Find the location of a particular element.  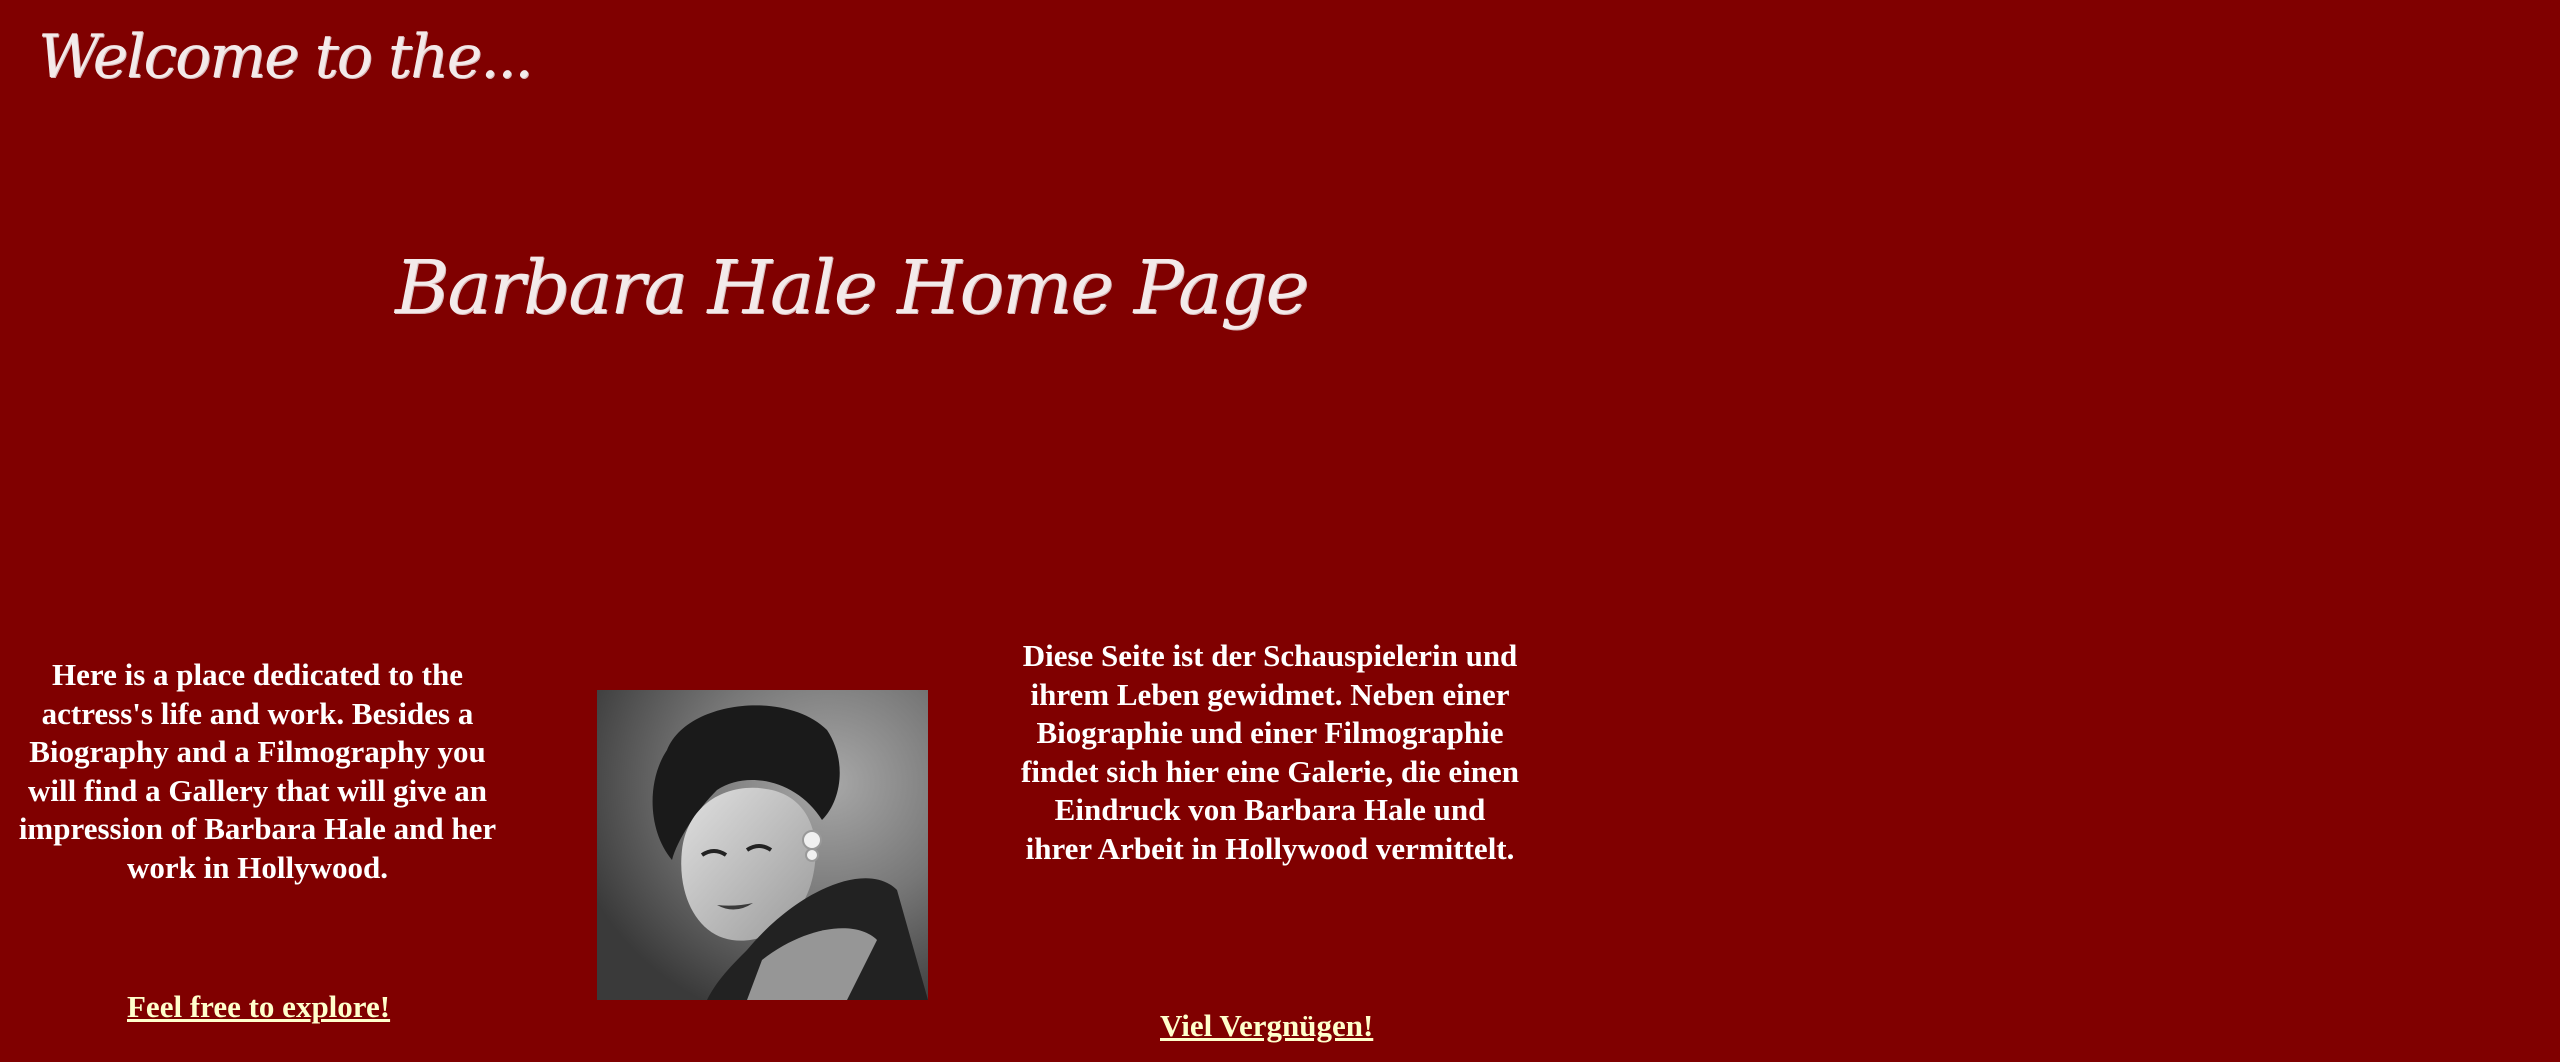

portrait-image is located at coordinates (762, 845).